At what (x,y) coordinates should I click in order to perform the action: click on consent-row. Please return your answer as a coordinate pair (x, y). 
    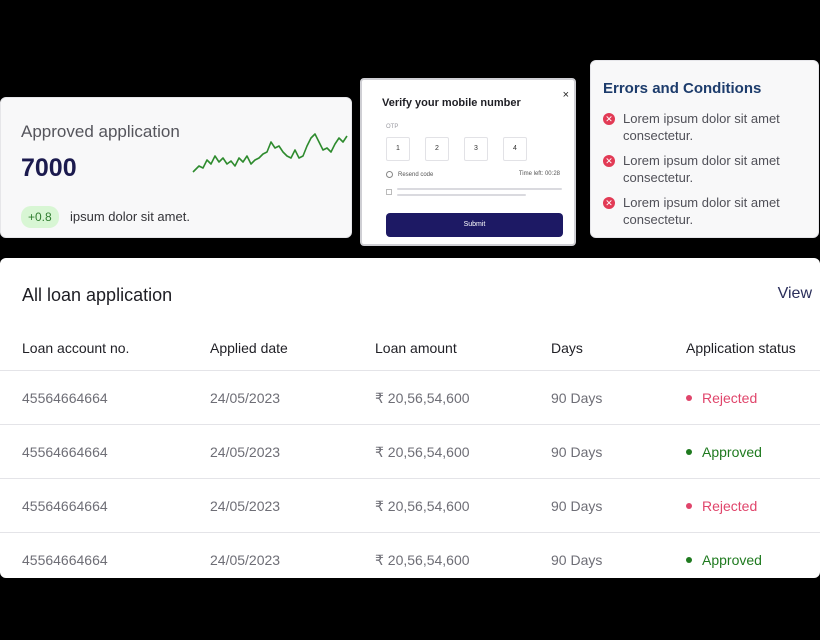
    Looking at the image, I should click on (474, 194).